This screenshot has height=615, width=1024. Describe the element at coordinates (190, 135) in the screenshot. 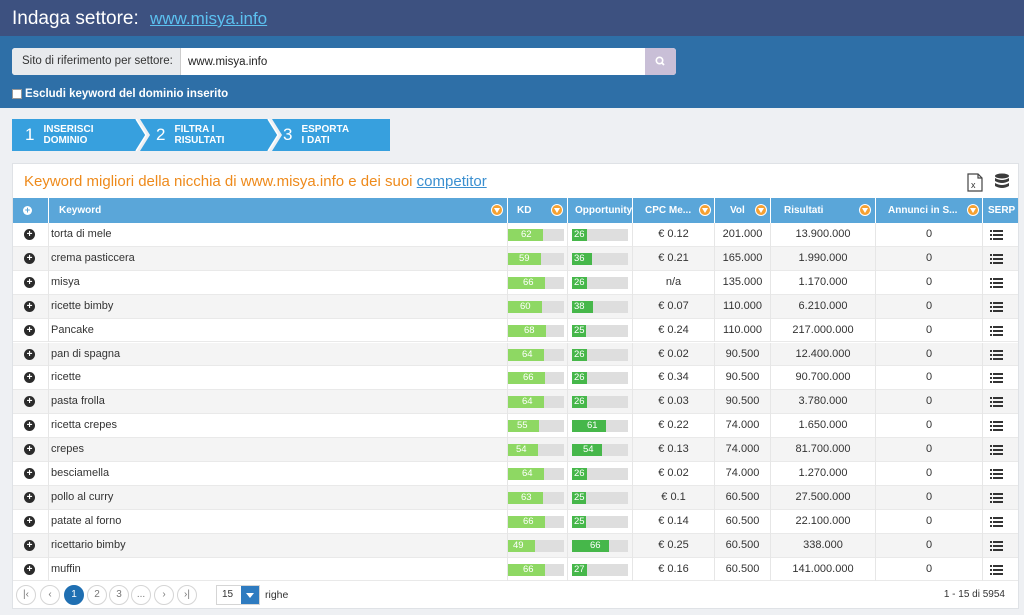

I see `step-2: 2 FILTRA I RISULTATI` at that location.